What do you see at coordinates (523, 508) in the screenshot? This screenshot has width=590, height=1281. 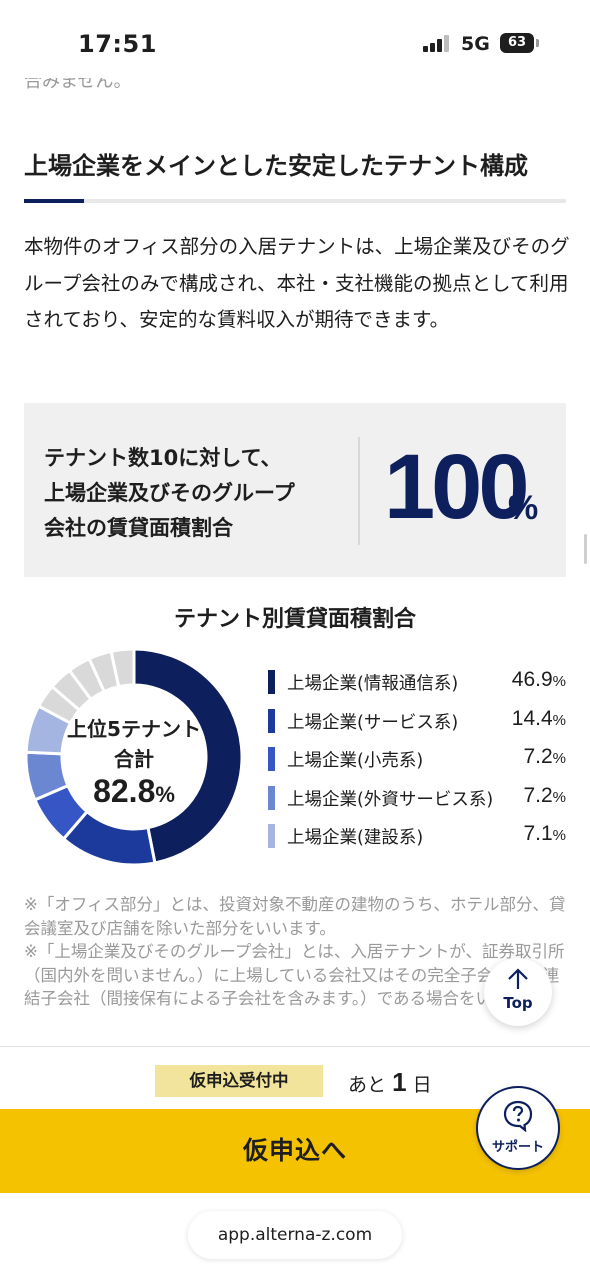 I see `stat-unit: %` at bounding box center [523, 508].